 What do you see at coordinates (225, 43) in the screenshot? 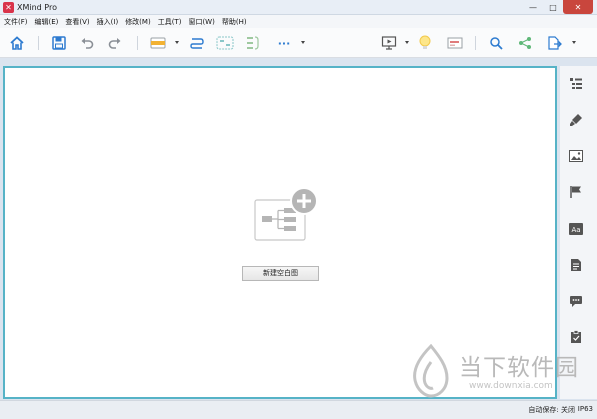
I see `boundary-icon` at bounding box center [225, 43].